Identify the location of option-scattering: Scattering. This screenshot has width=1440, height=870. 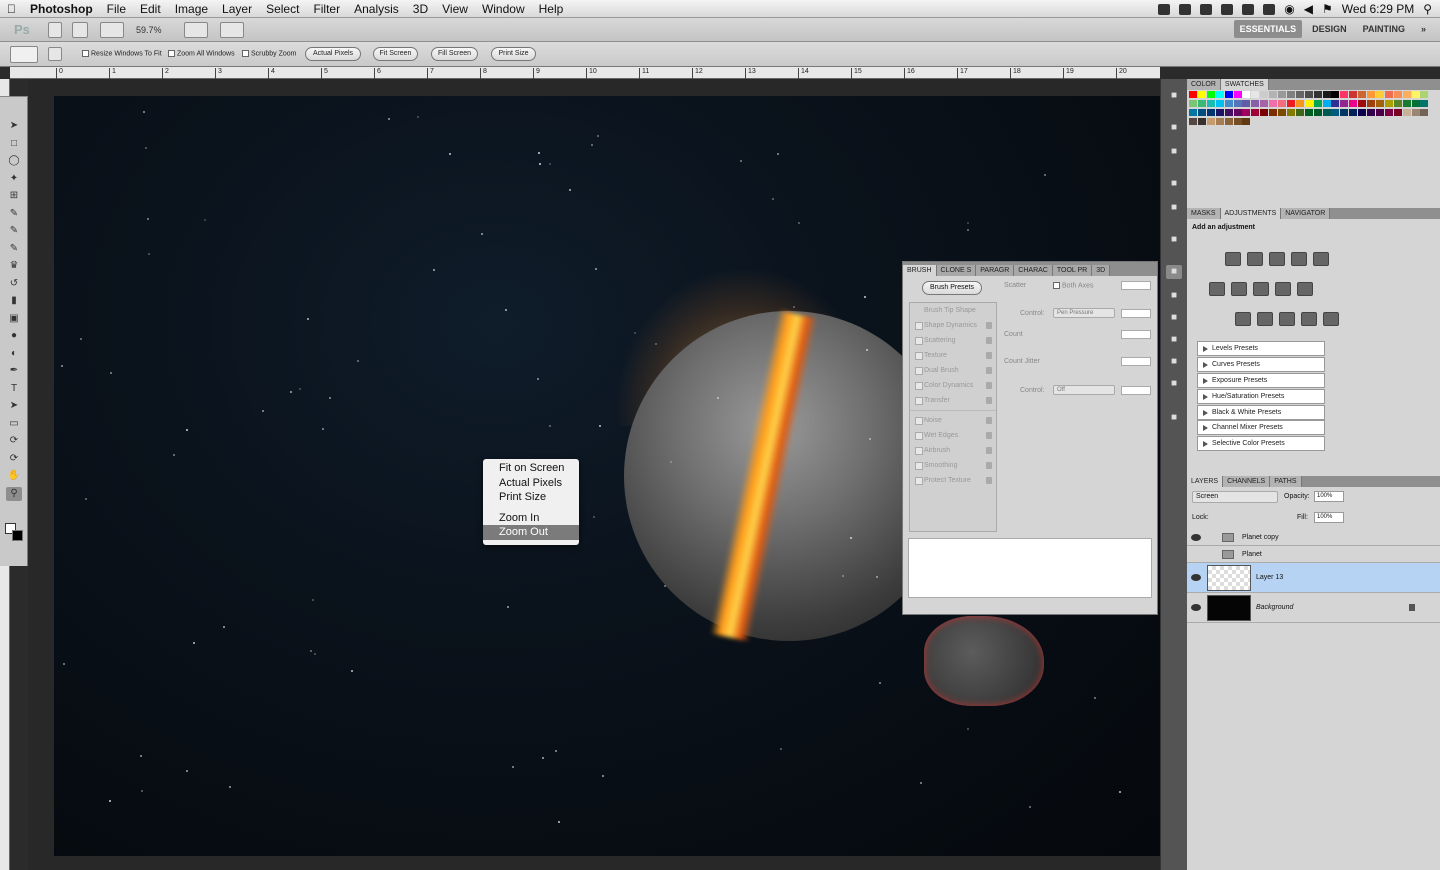
(953, 340).